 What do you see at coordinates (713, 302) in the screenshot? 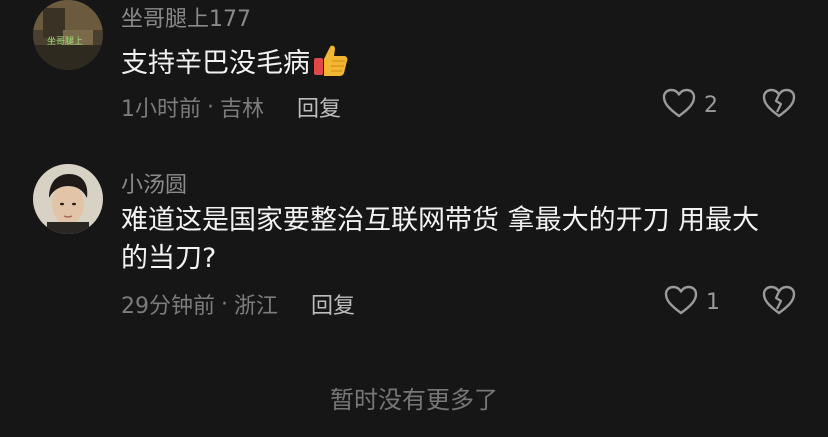
I see `like-count: 1` at bounding box center [713, 302].